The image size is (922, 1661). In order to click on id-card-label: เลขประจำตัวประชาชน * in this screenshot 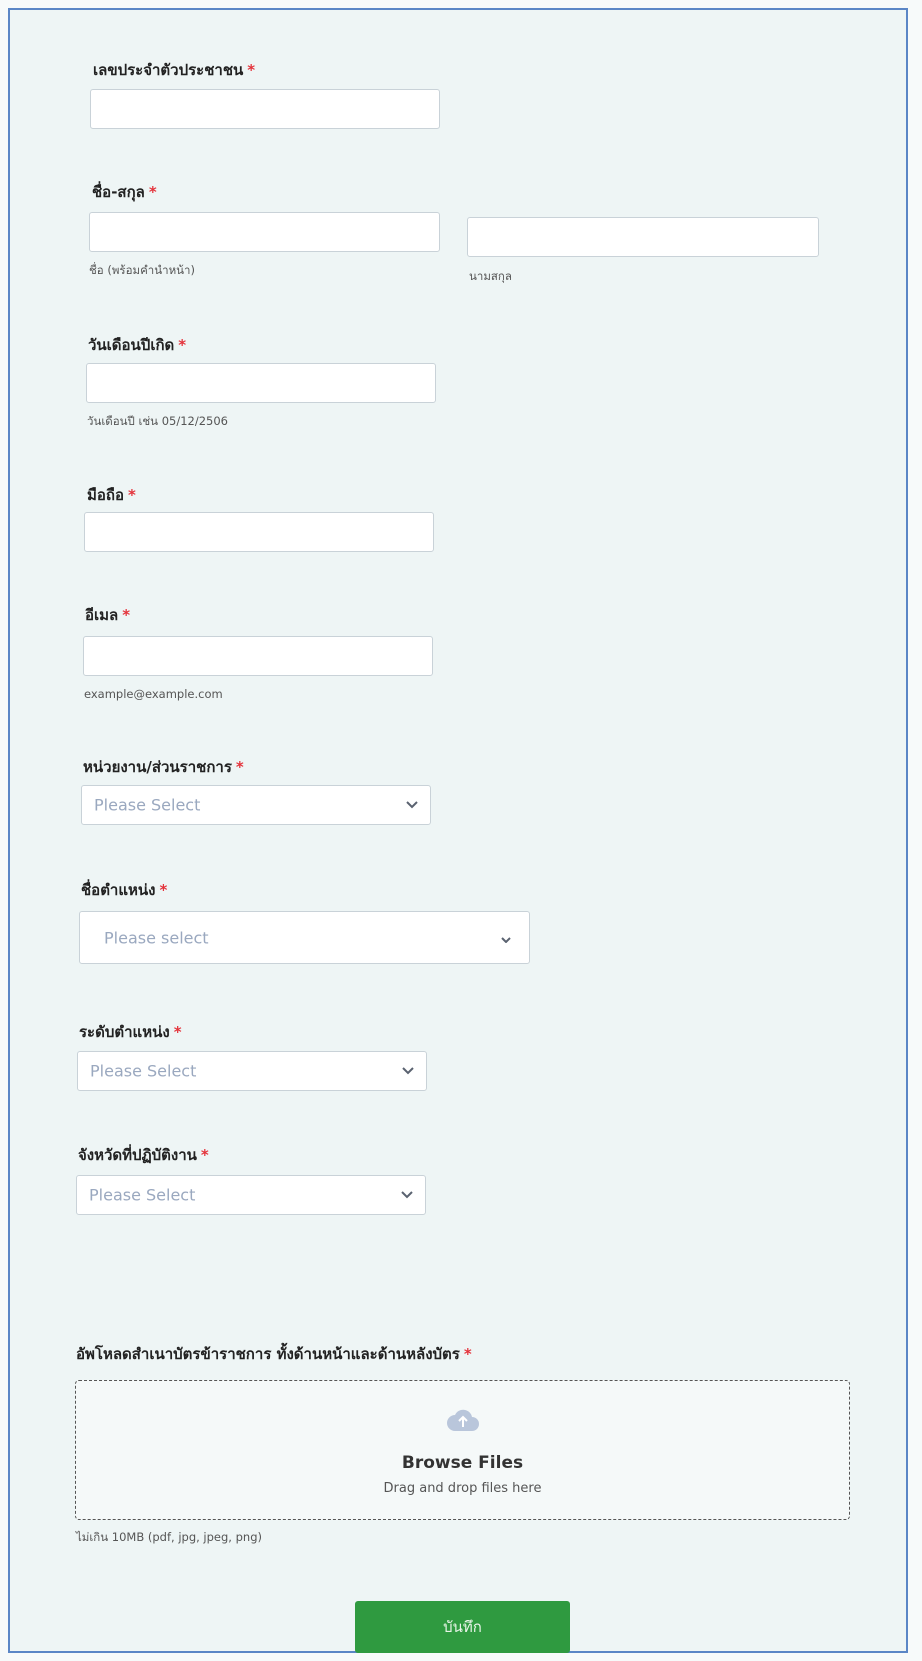, I will do `click(174, 70)`.